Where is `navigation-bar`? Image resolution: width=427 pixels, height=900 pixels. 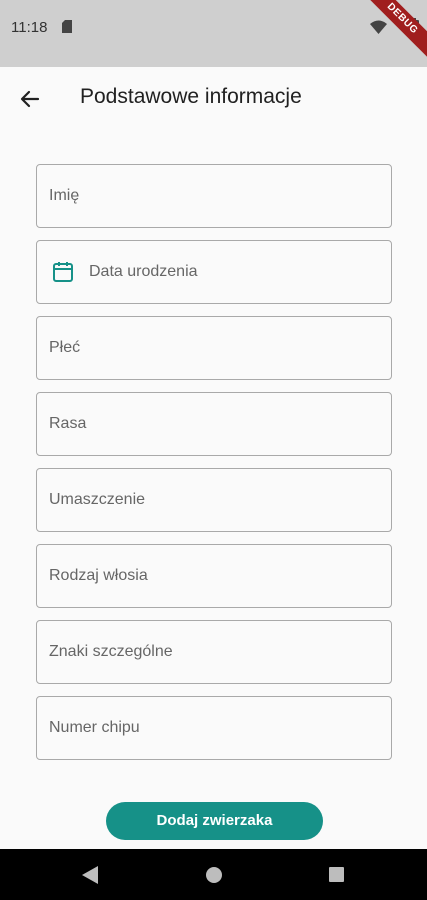 navigation-bar is located at coordinates (213, 874).